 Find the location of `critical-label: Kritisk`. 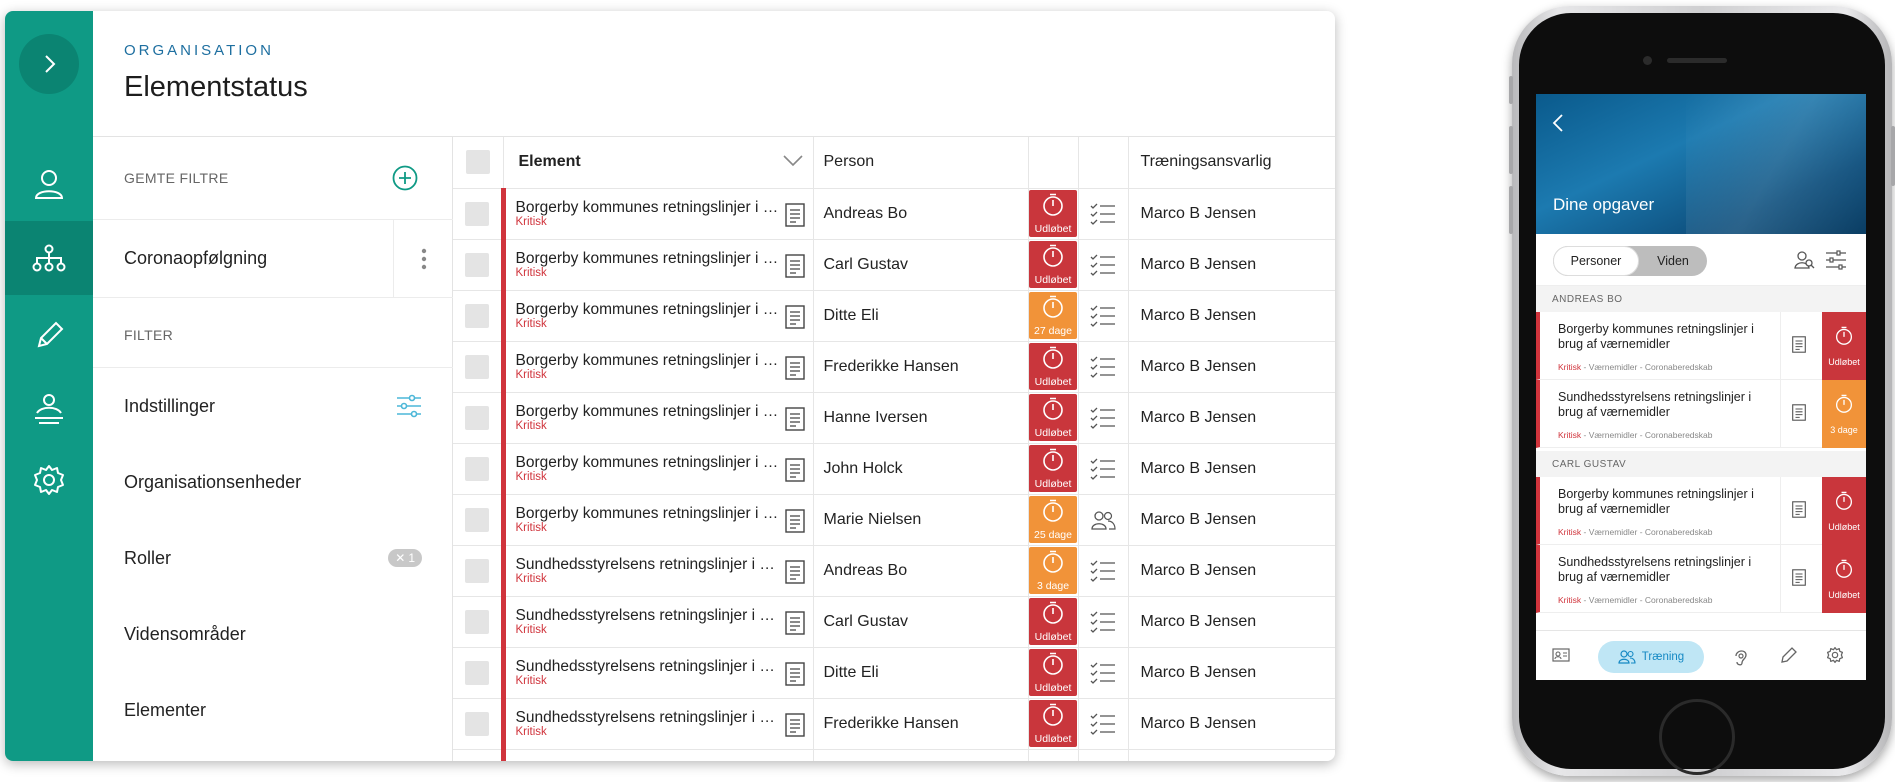

critical-label: Kritisk is located at coordinates (531, 476).